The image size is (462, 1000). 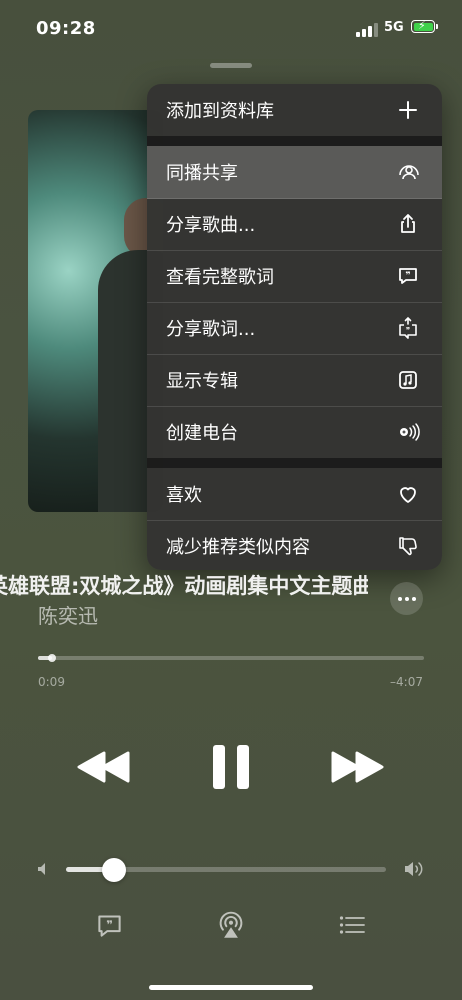 What do you see at coordinates (202, 433) in the screenshot?
I see `menu-item-label: 创建电台` at bounding box center [202, 433].